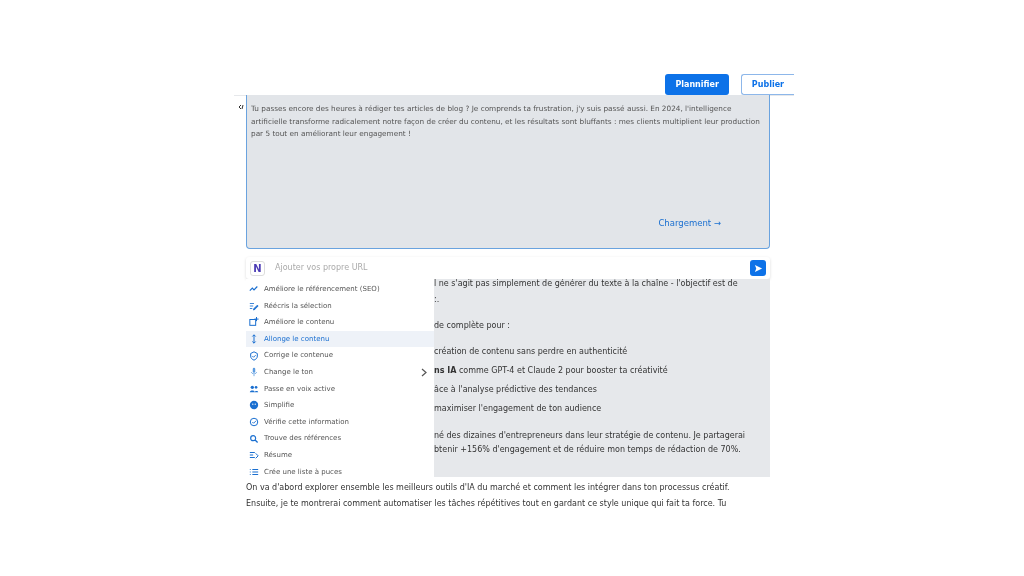 The image size is (1024, 576). I want to click on article-text: né des dizaines d'entrepreneurs dans leur stratégie de contenu. Je partagerai, so click(590, 435).